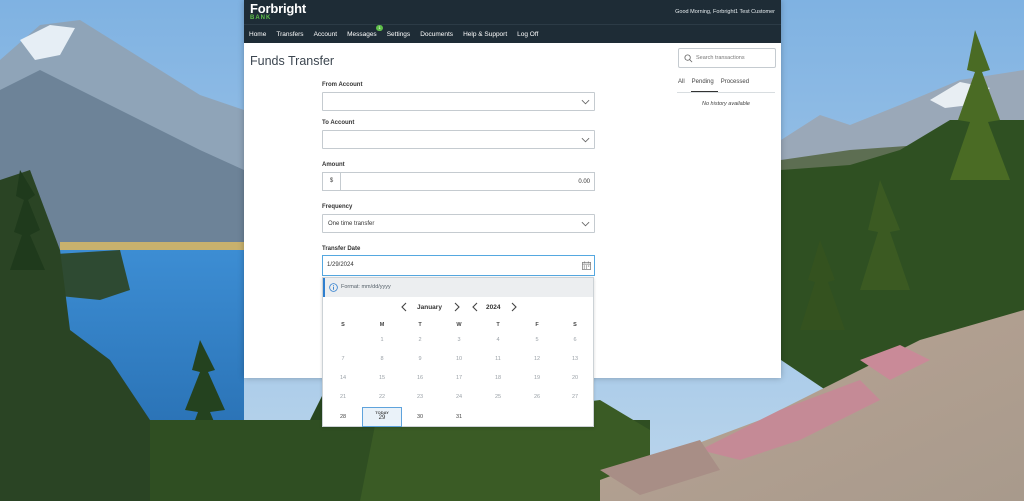  I want to click on next-month-icon, so click(457, 307).